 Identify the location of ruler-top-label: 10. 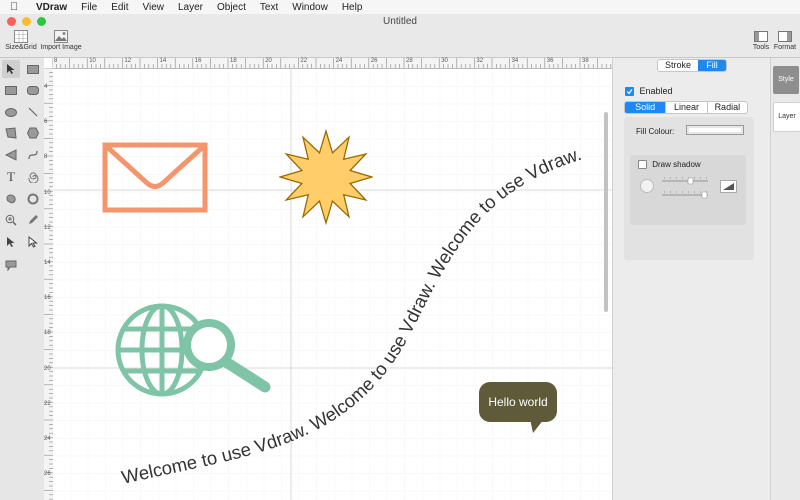
(92, 61).